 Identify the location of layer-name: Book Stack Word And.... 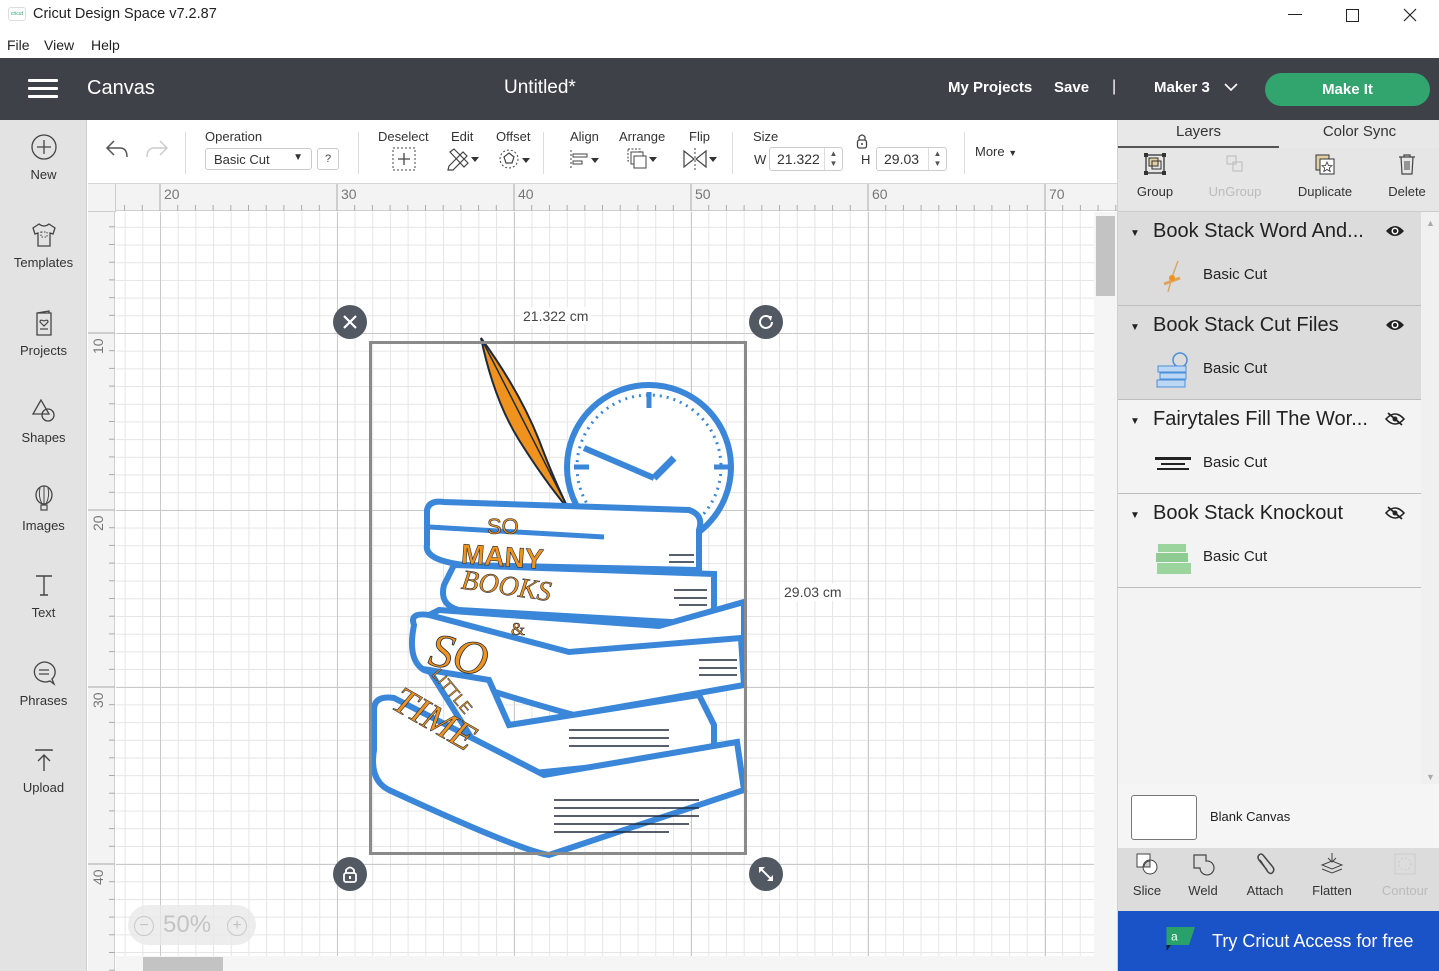
(1258, 231).